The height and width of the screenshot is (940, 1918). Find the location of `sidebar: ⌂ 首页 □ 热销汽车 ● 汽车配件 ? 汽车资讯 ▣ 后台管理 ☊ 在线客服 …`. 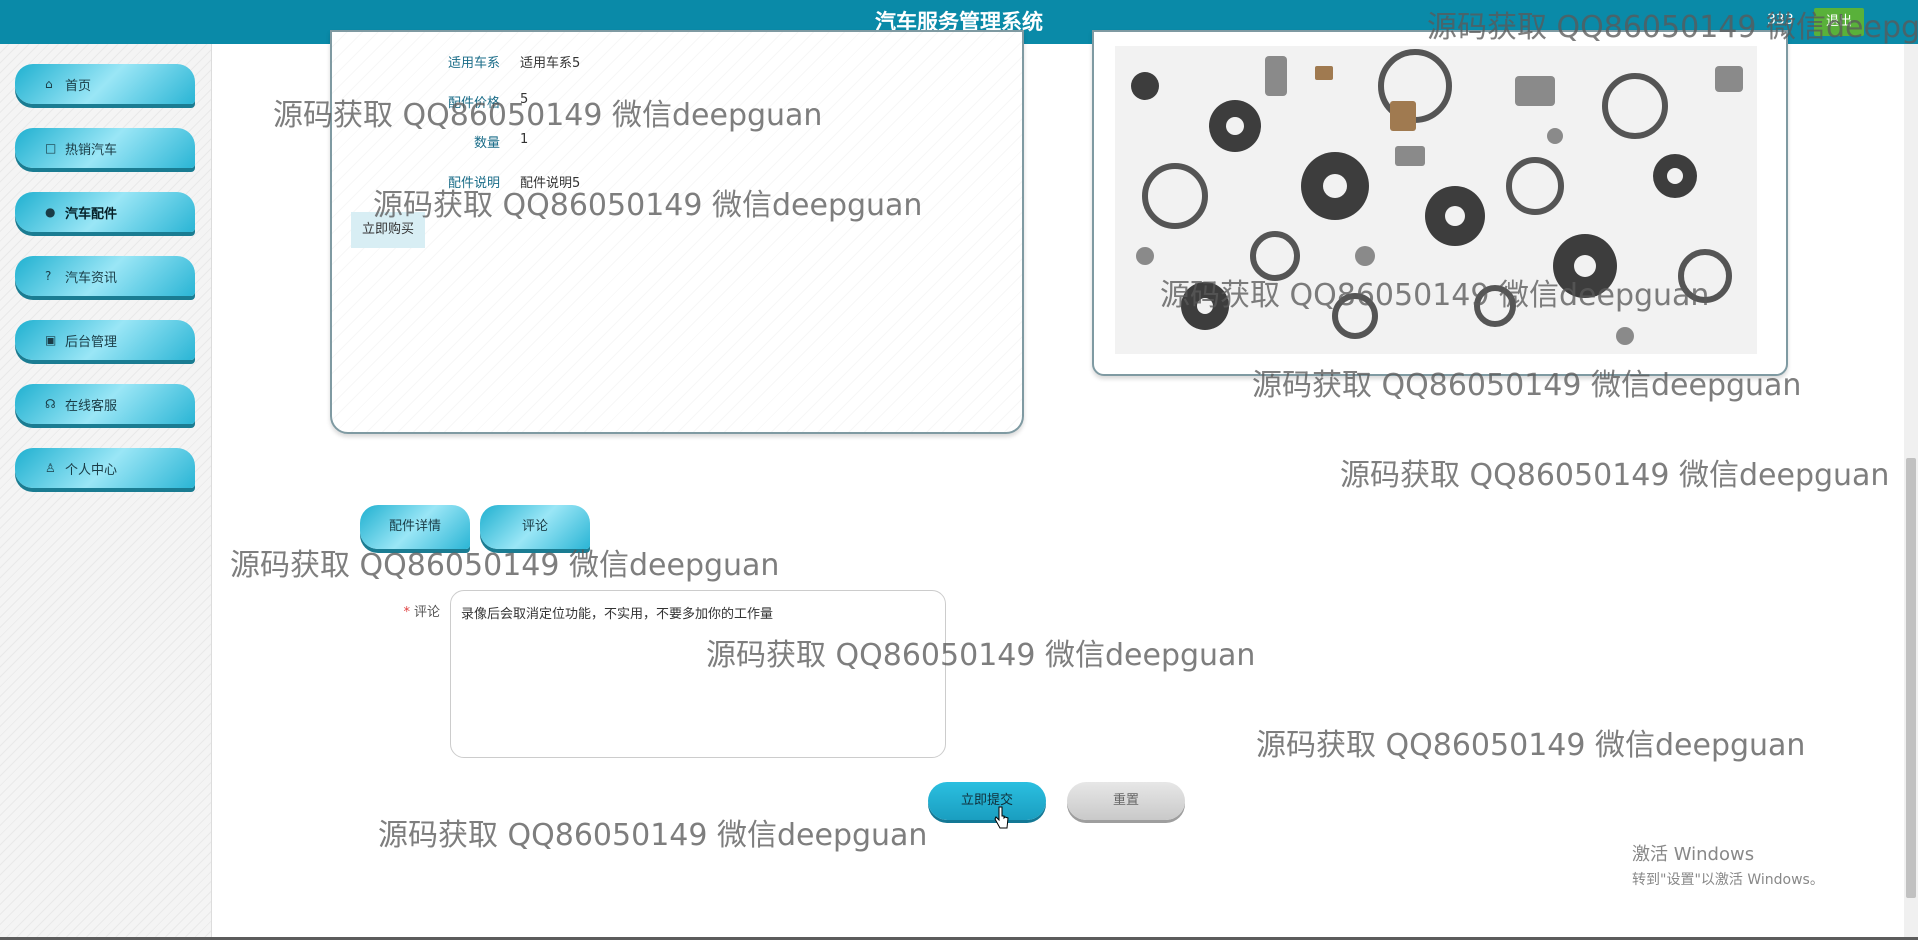

sidebar: ⌂ 首页 □ 热销汽车 ● 汽车配件 ? 汽车资讯 ▣ 后台管理 ☊ 在线客服 … is located at coordinates (106, 492).